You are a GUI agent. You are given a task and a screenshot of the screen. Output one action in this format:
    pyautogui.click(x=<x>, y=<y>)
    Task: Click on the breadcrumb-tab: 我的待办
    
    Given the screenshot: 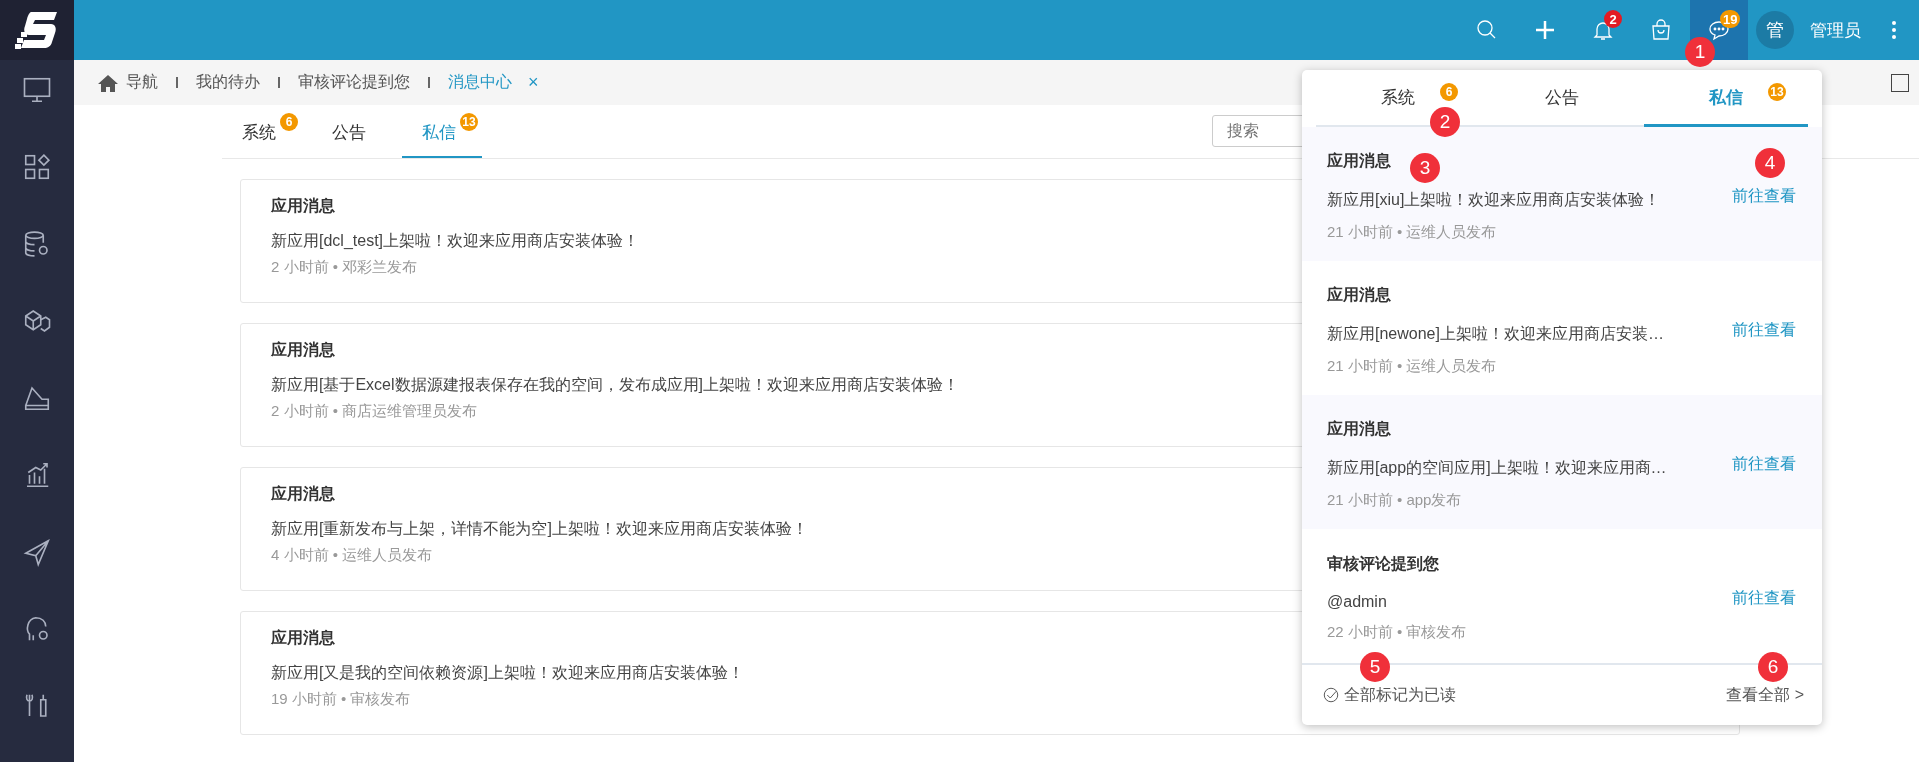 What is the action you would take?
    pyautogui.click(x=228, y=82)
    